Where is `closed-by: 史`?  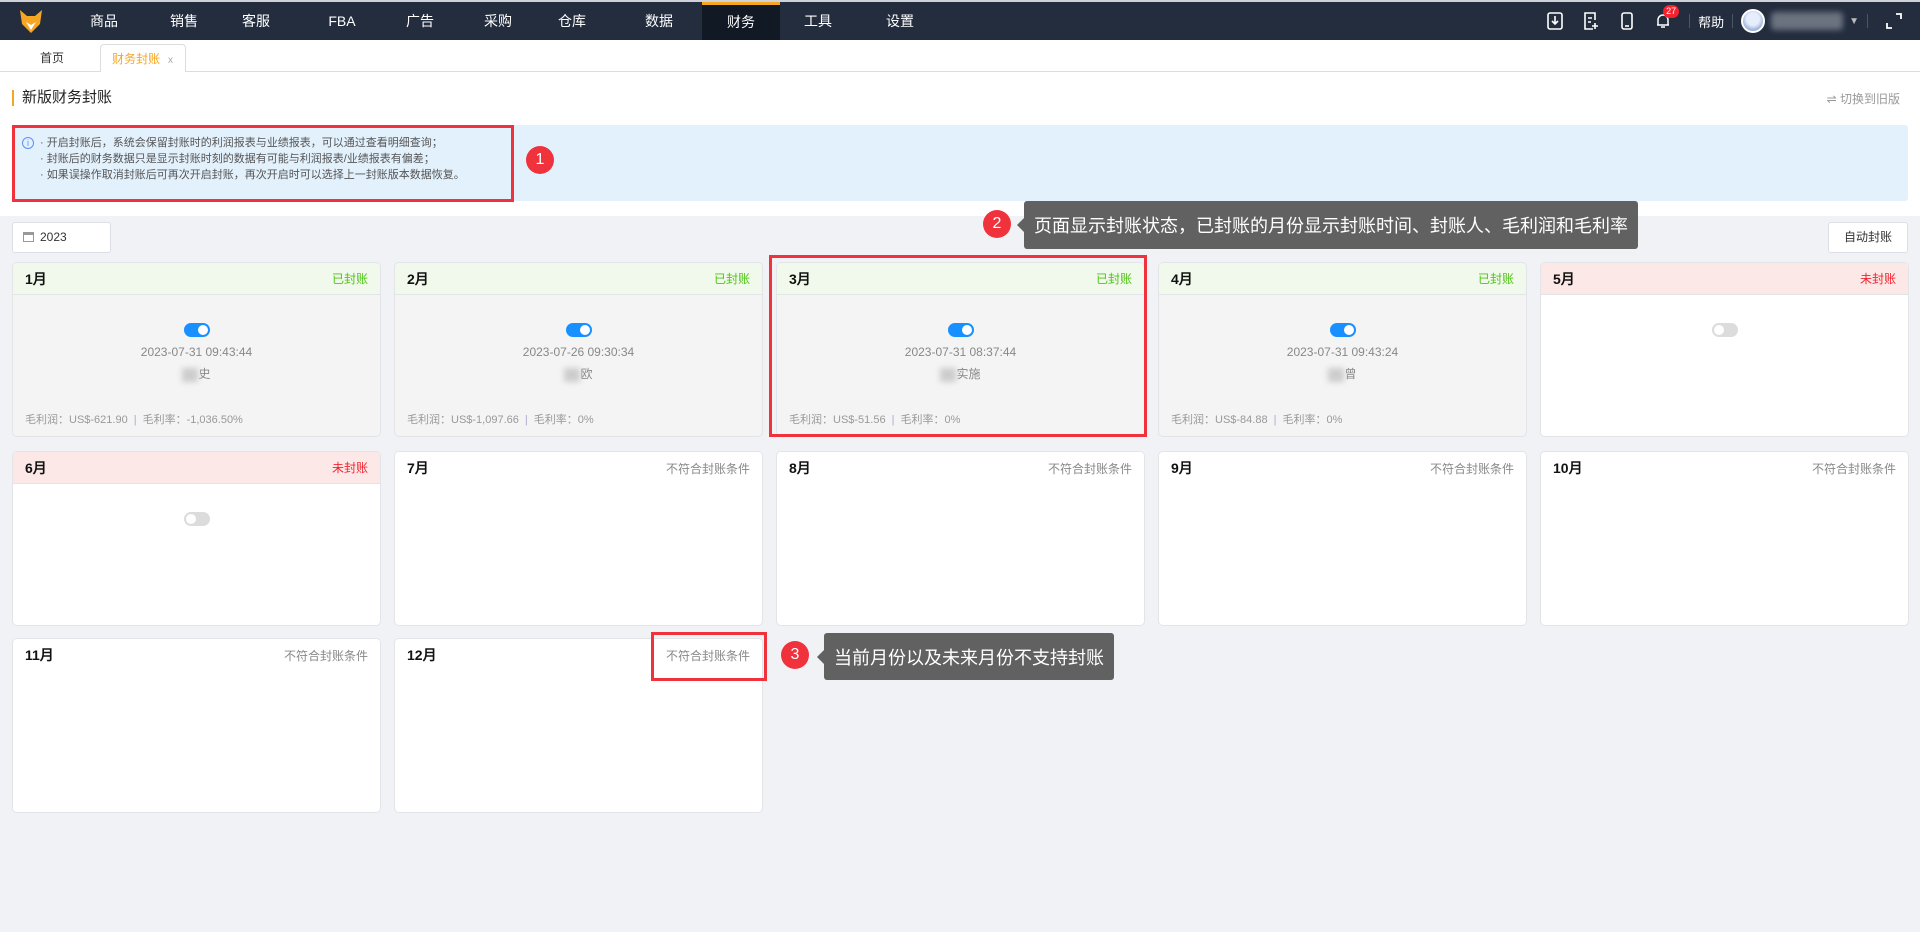 closed-by: 史 is located at coordinates (196, 373).